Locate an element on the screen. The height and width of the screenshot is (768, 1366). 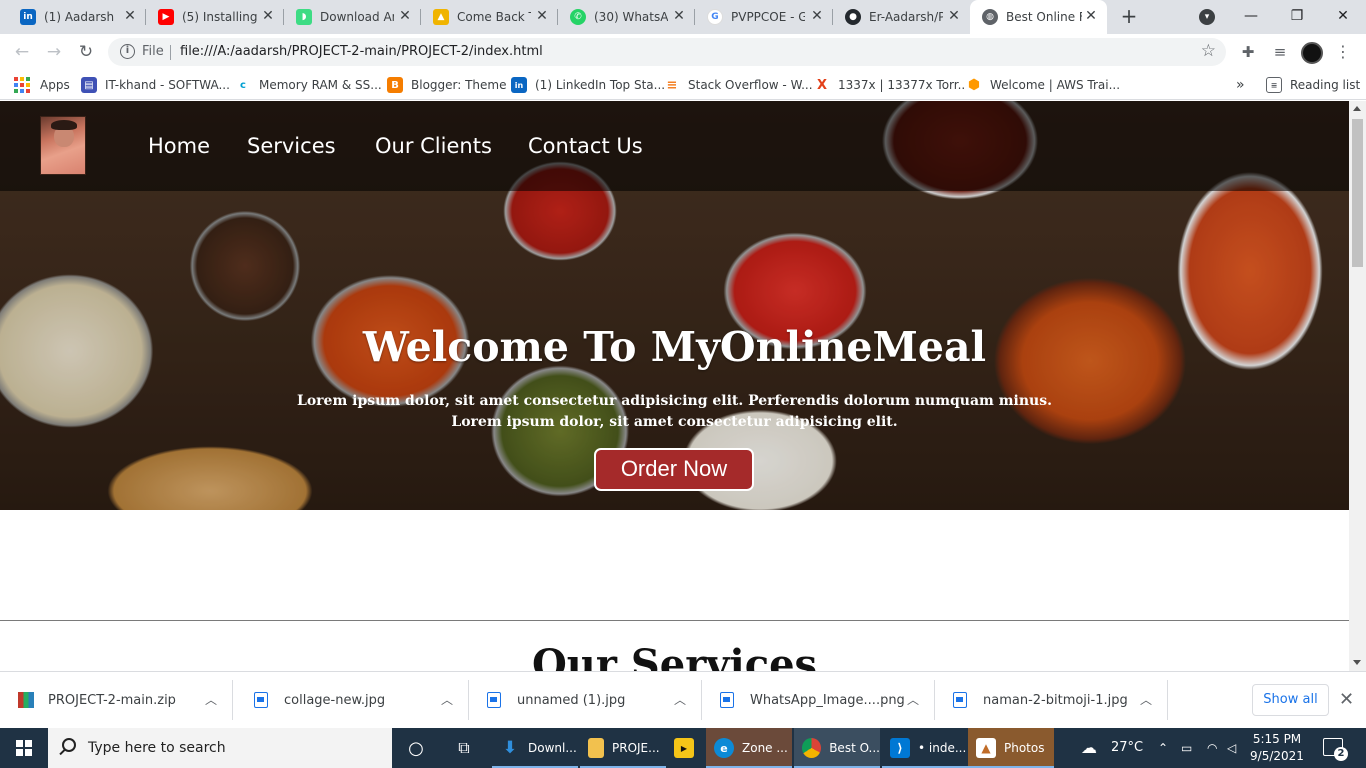
tab-come-back: ▲ Come Back To ✕ is located at coordinates (489, 17).